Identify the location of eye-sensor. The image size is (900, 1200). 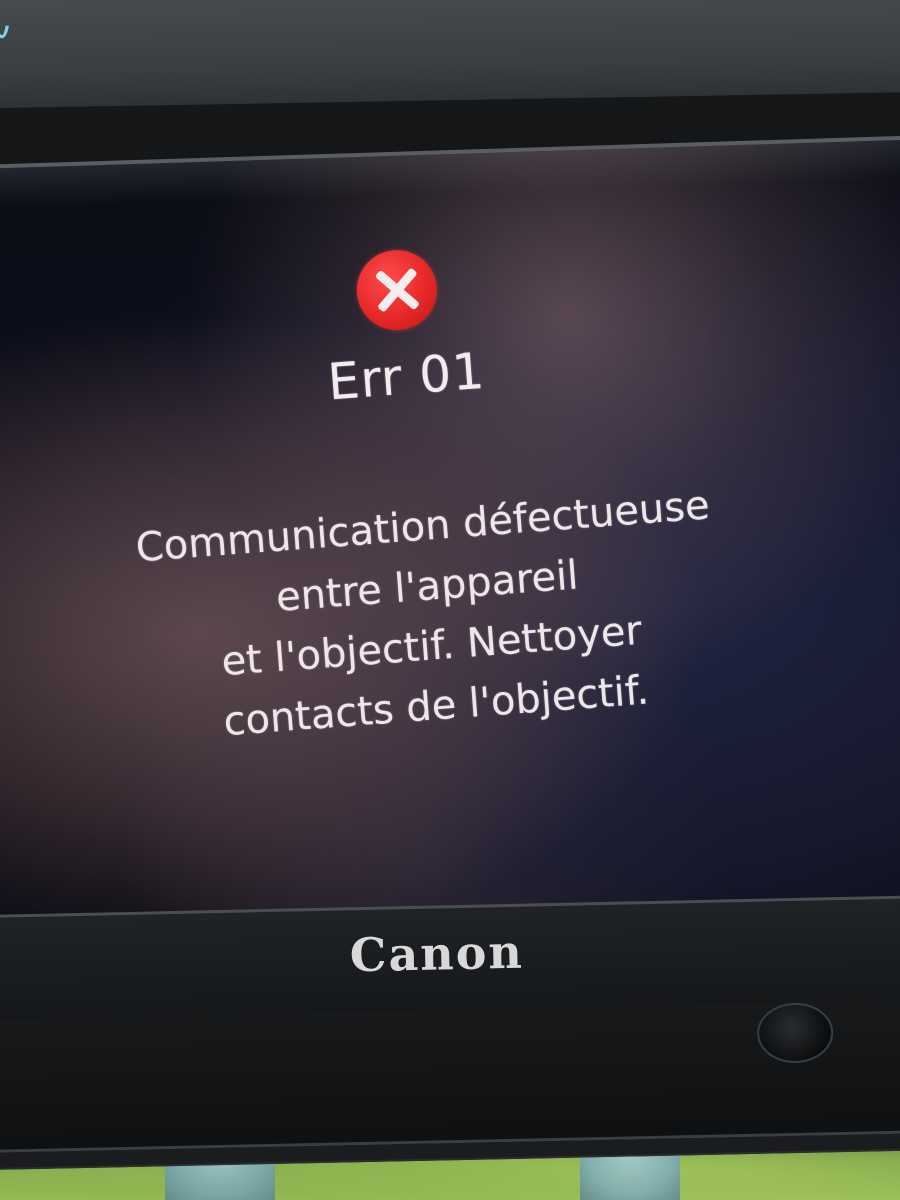
(795, 1033).